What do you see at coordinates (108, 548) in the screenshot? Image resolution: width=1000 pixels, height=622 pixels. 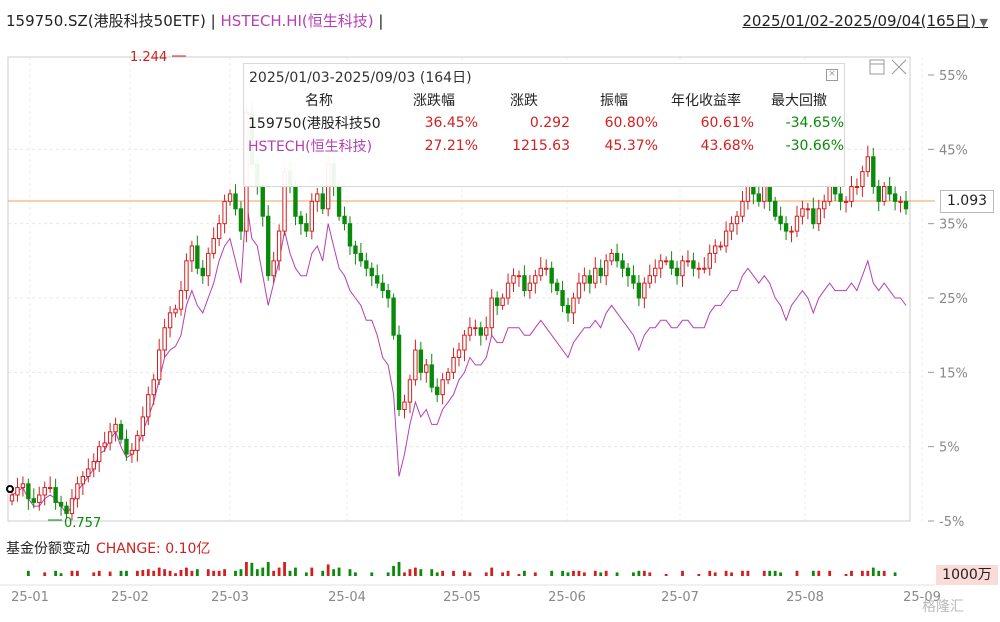 I see `fund-flow-label: 基金份额变动 CHANGE: 0.10亿` at bounding box center [108, 548].